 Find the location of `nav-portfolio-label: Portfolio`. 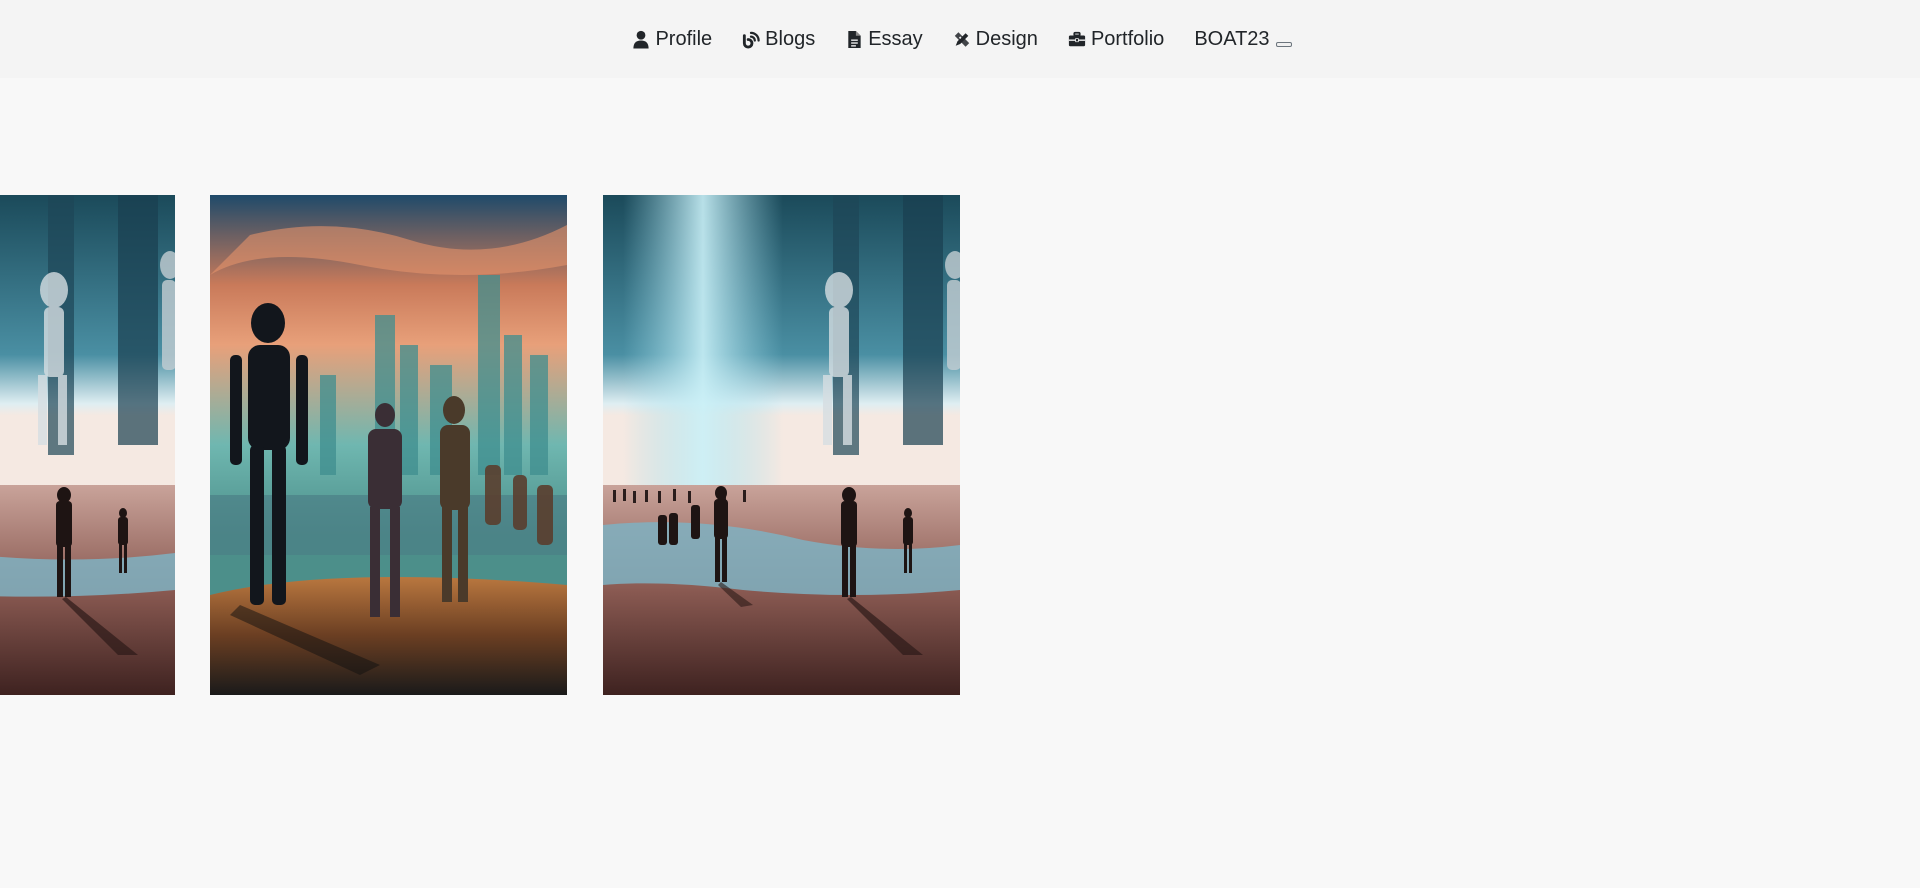

nav-portfolio-label: Portfolio is located at coordinates (1127, 38).